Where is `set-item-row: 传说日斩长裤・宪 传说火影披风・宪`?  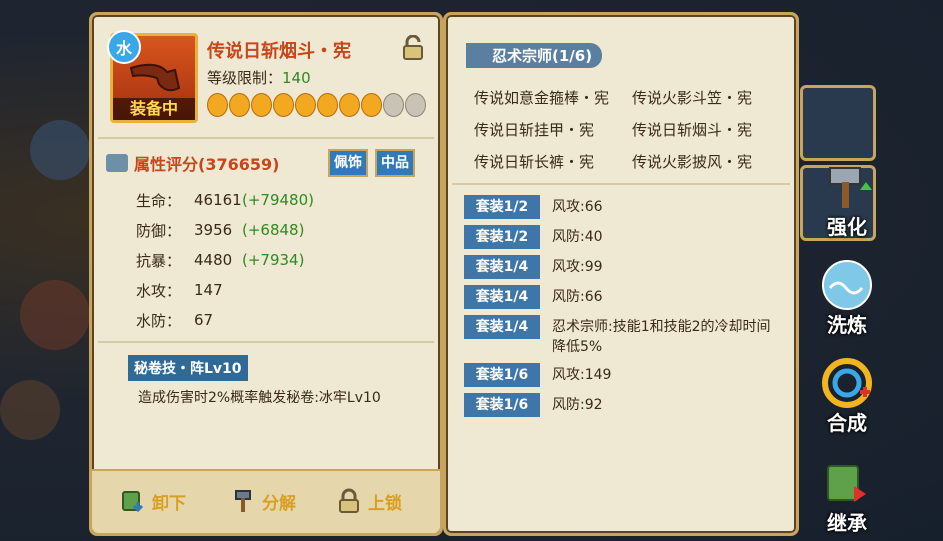 set-item-row: 传说日斩长裤・宪 传说火影披风・宪 is located at coordinates (632, 161).